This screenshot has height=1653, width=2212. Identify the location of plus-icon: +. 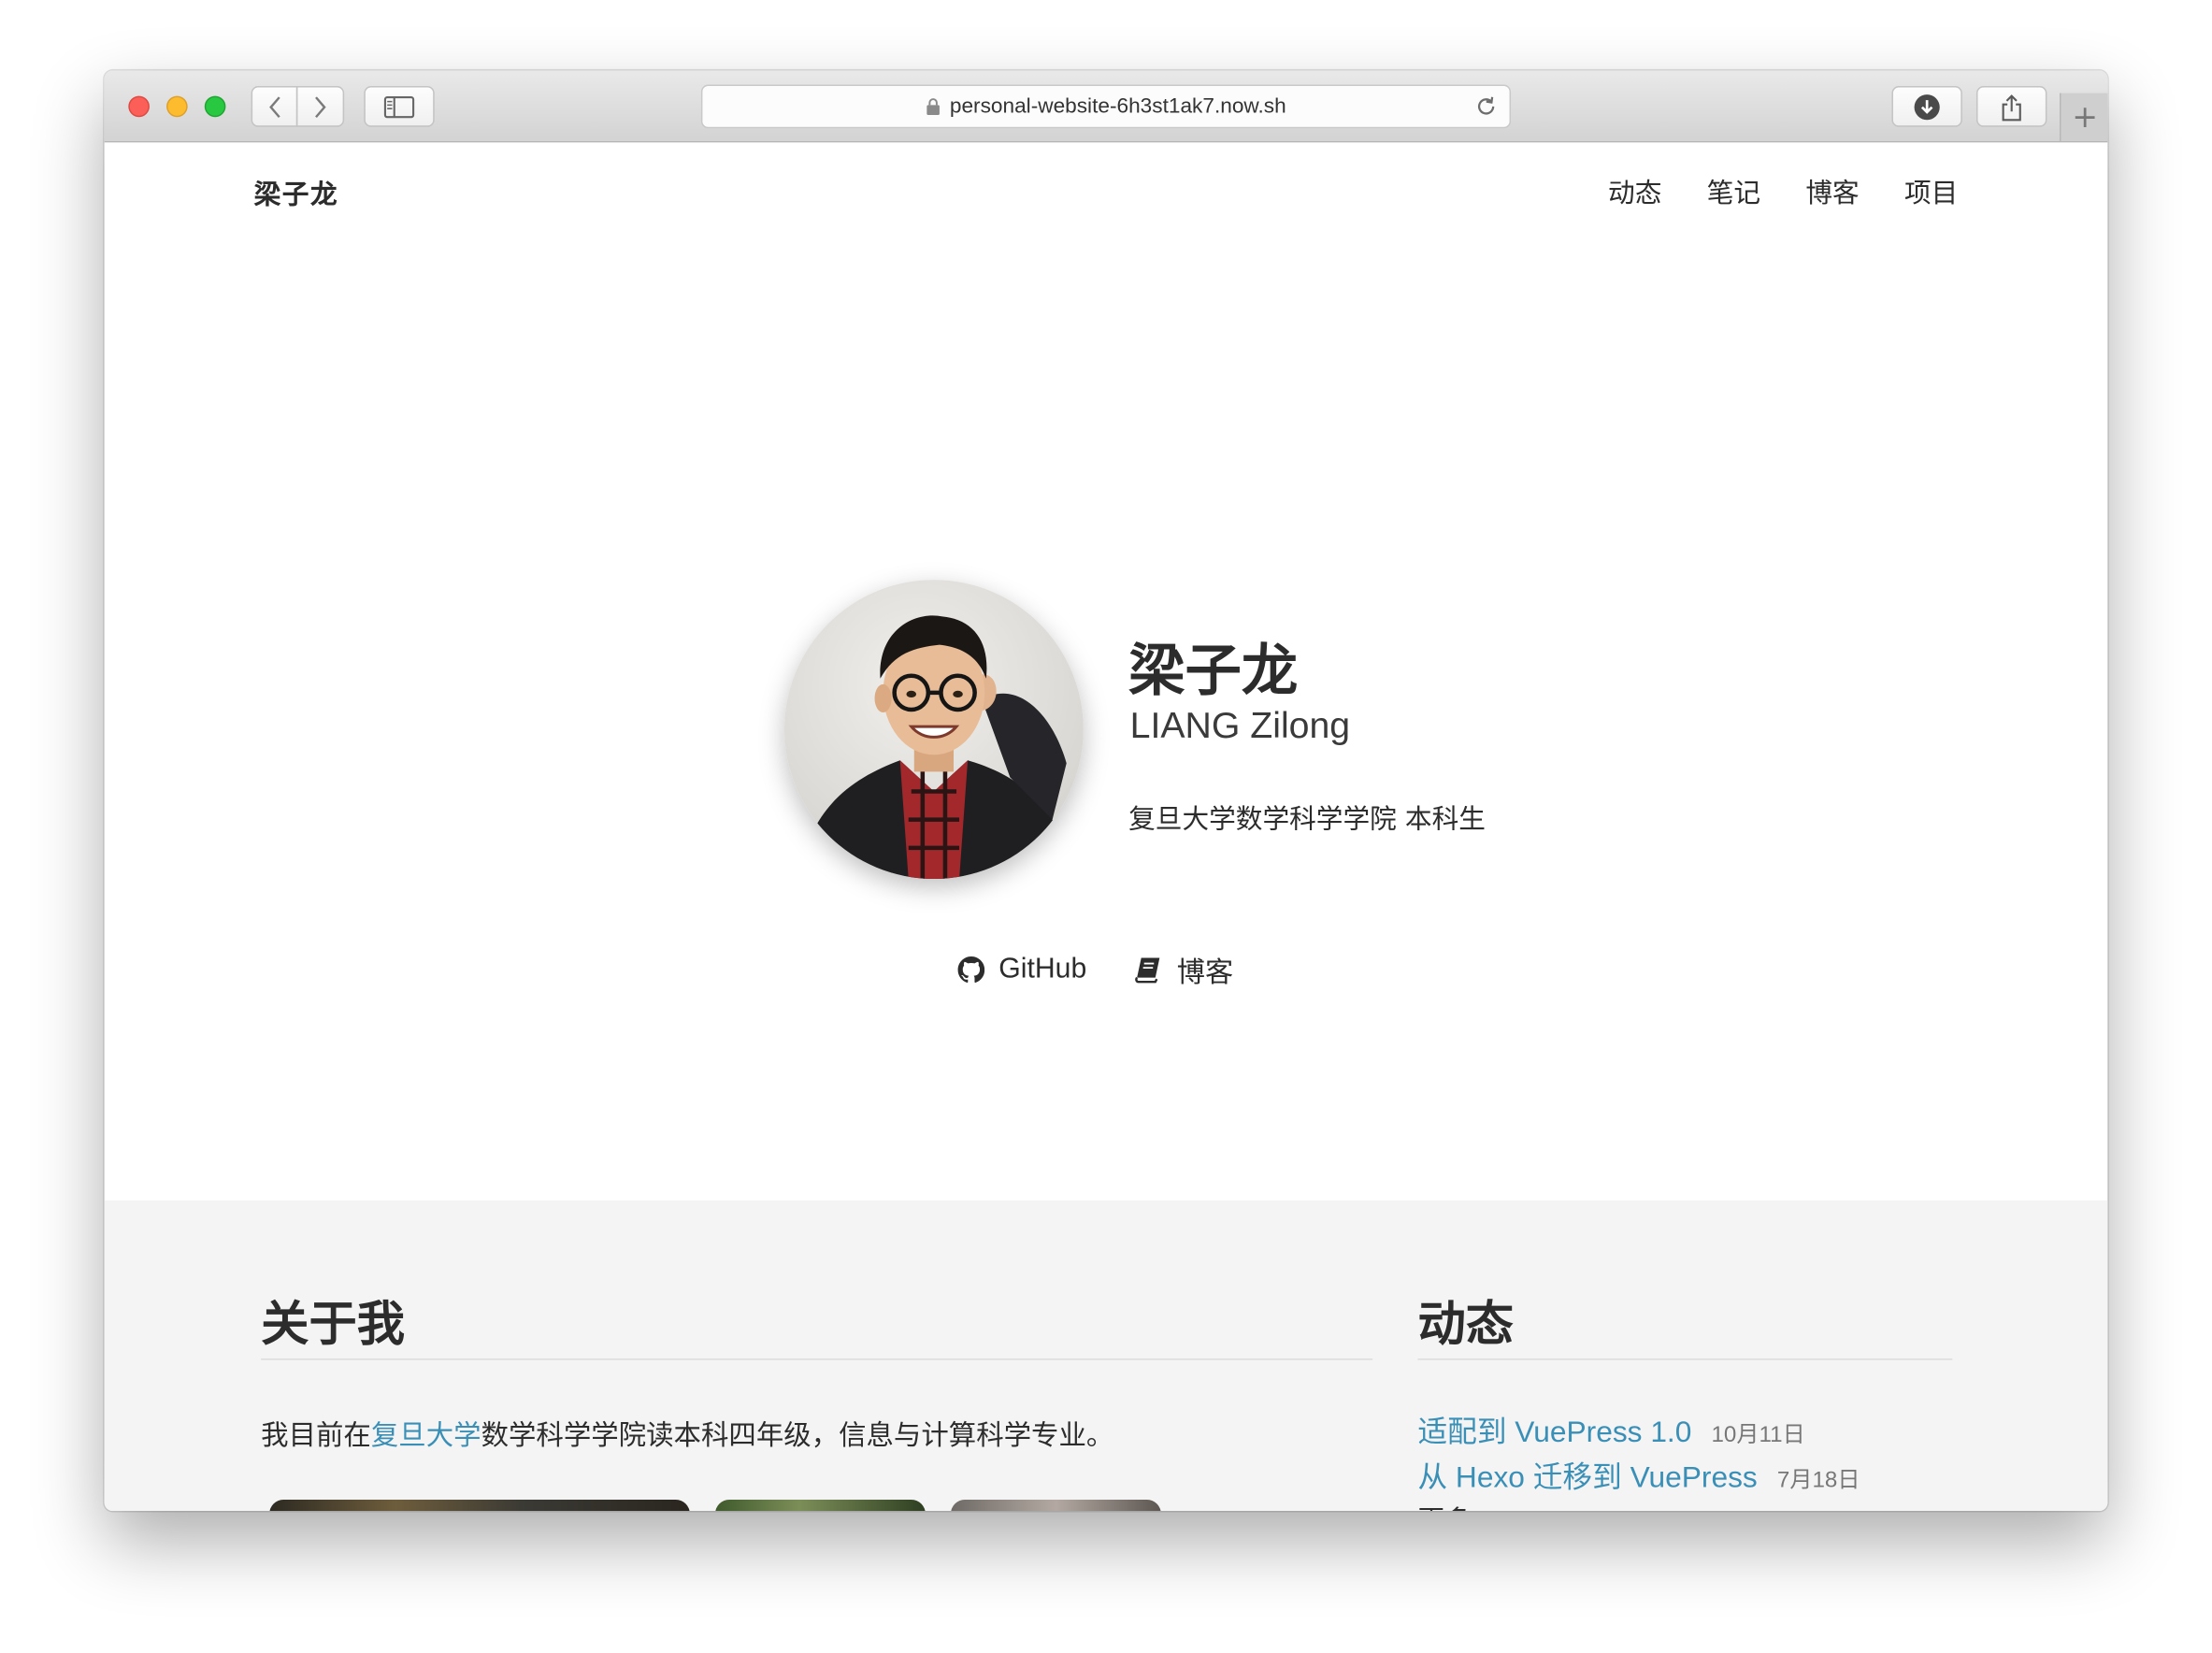
(2085, 117).